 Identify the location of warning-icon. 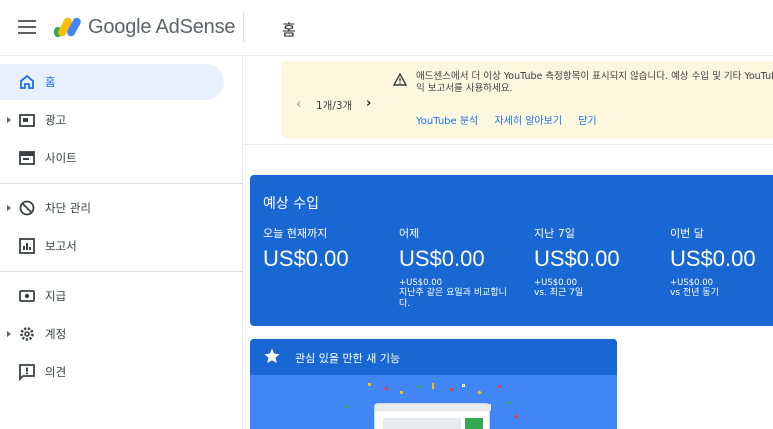
(400, 79).